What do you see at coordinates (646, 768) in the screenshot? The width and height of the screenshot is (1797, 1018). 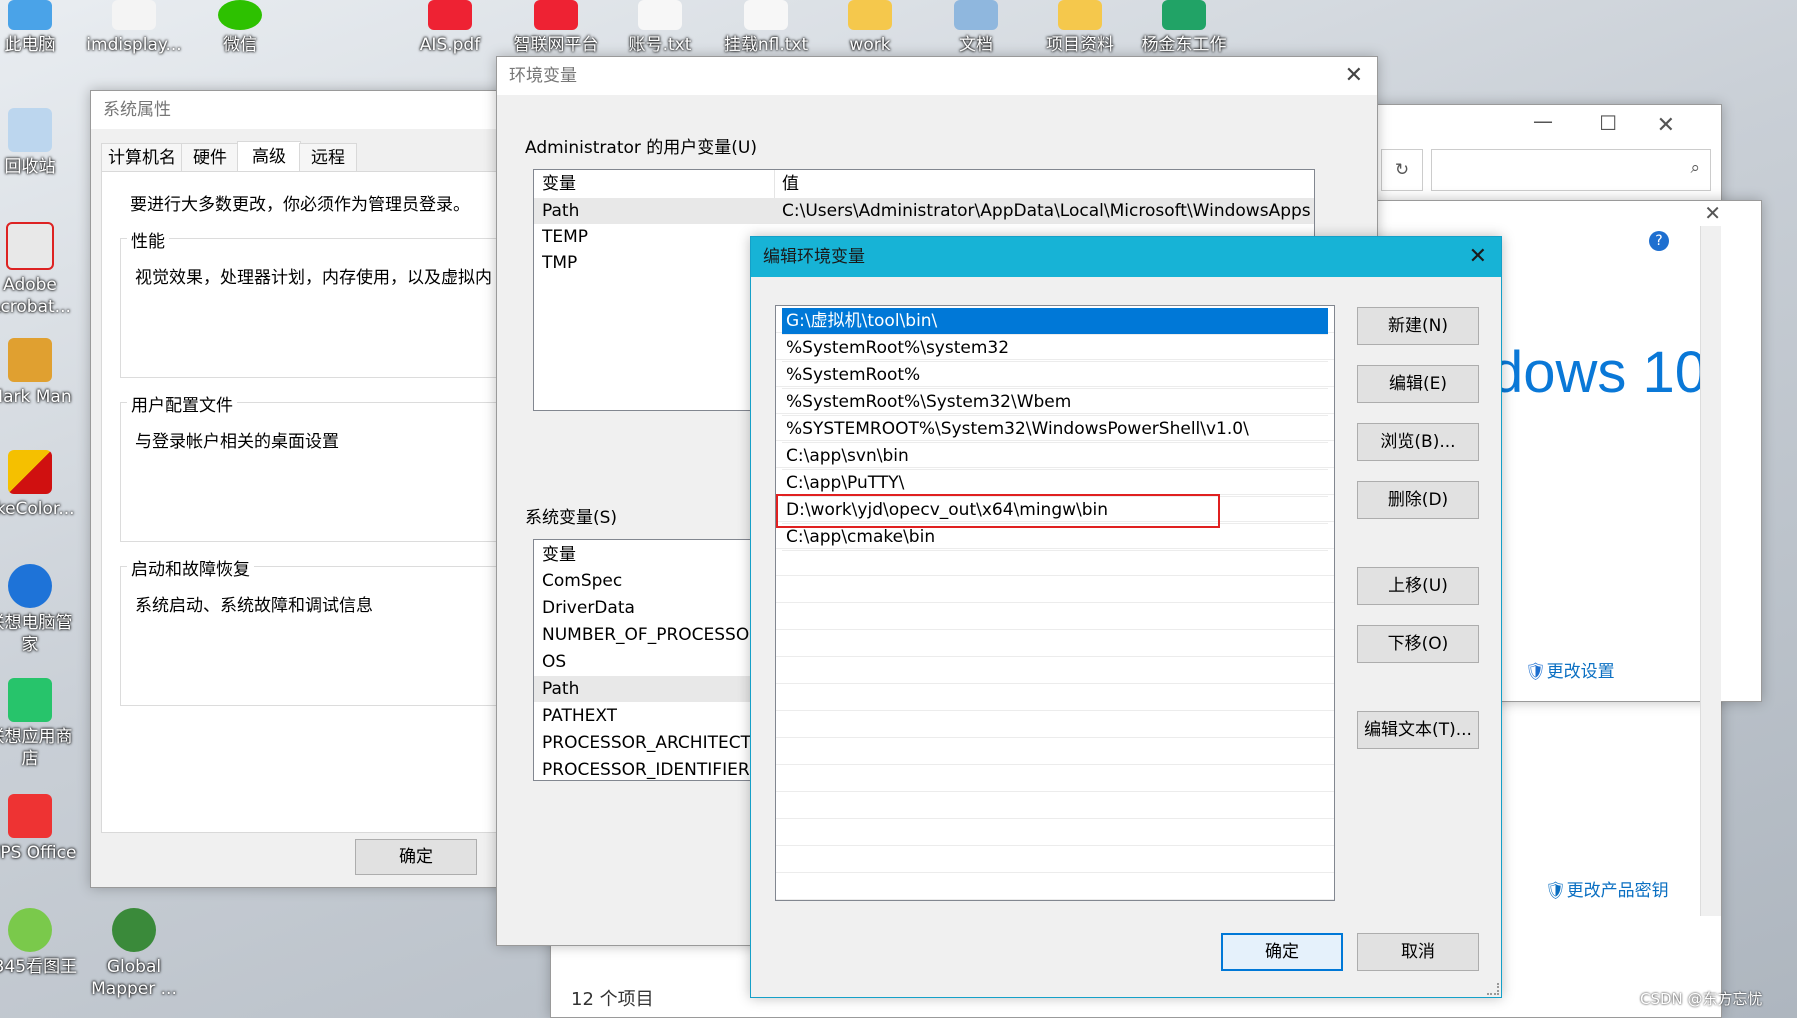 I see `list-item: PROCESSOR_IDENTIFIER` at bounding box center [646, 768].